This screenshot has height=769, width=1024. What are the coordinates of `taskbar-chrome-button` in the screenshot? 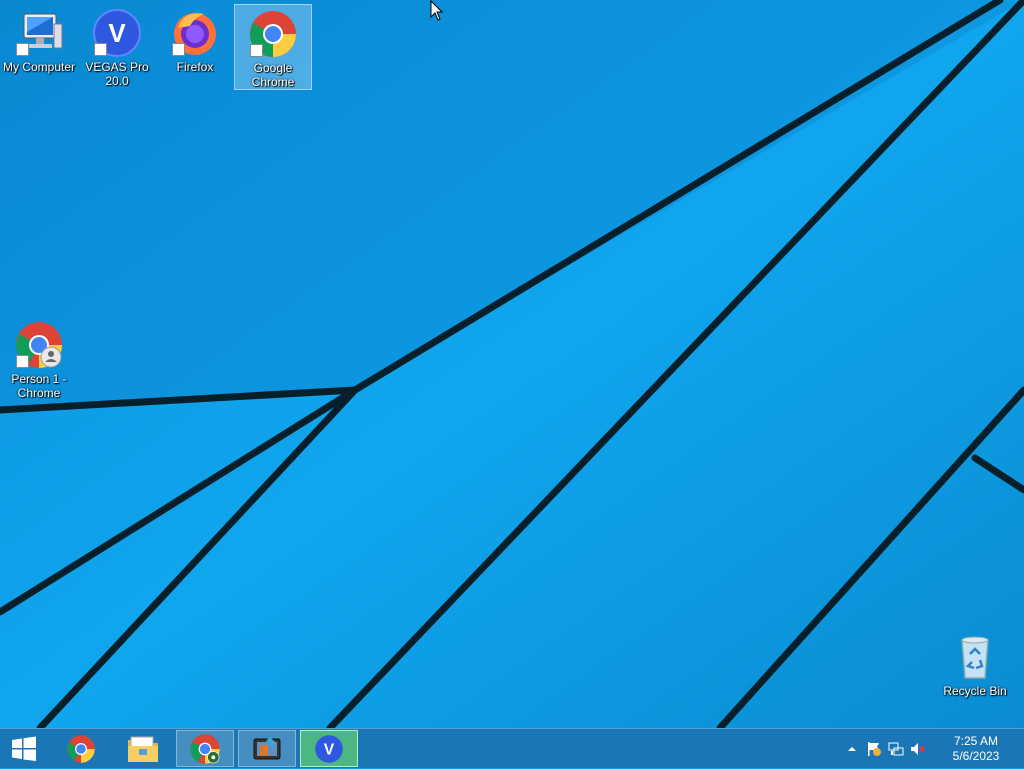 It's located at (81, 748).